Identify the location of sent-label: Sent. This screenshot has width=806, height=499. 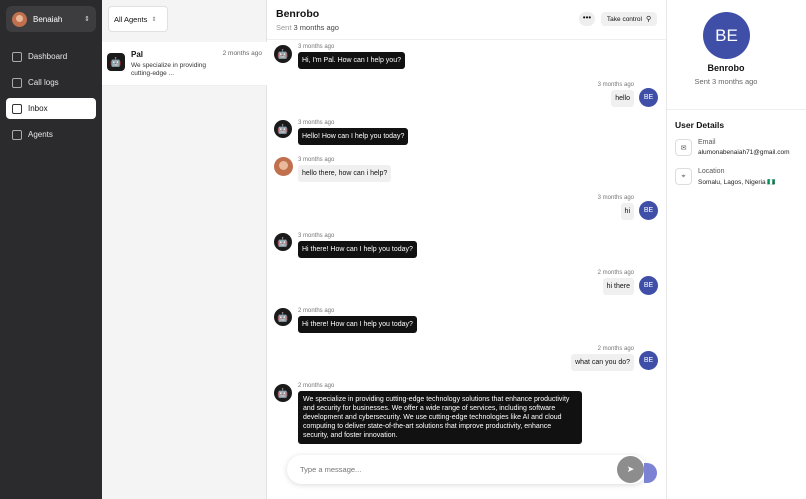
(284, 27).